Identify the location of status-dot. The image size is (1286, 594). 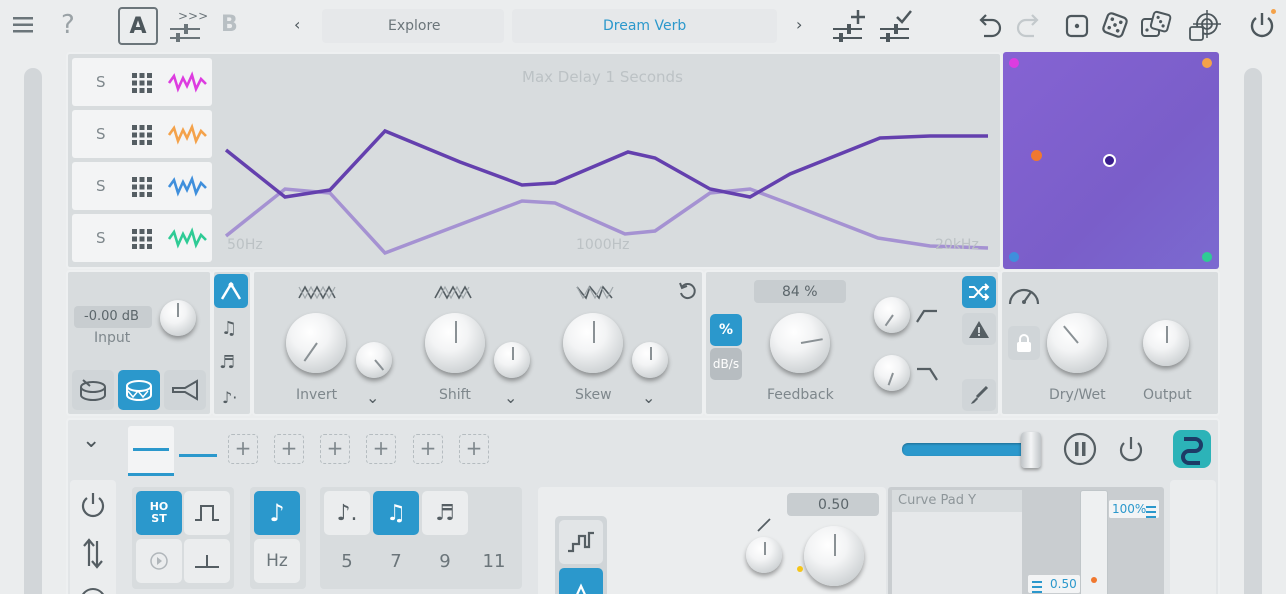
(1273, 11).